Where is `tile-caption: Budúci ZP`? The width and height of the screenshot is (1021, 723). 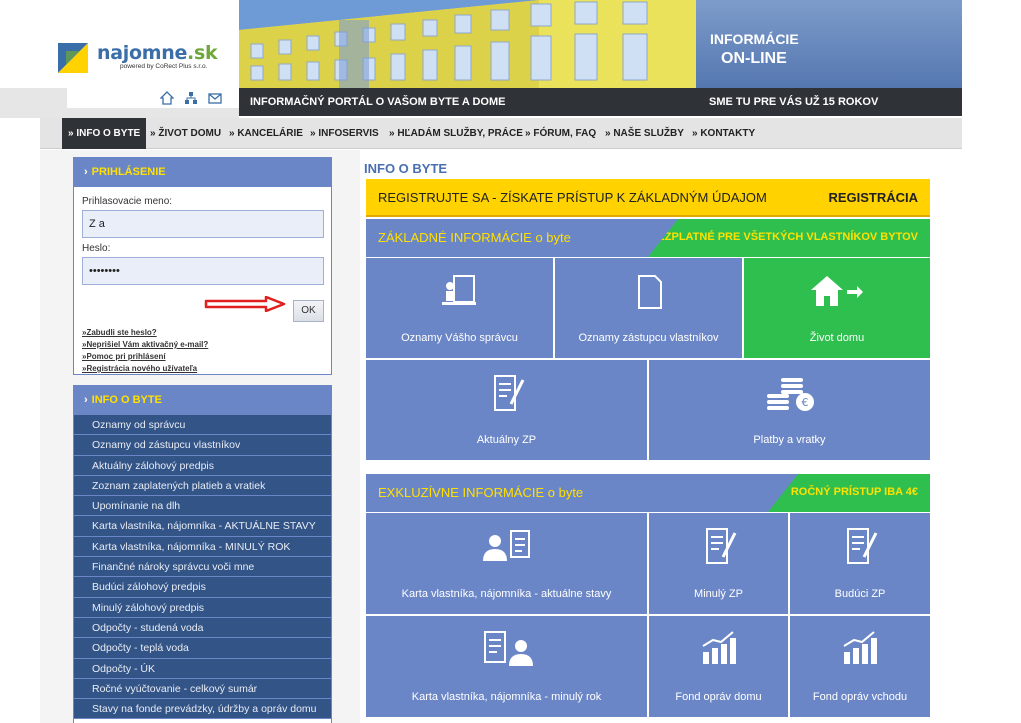 tile-caption: Budúci ZP is located at coordinates (860, 594).